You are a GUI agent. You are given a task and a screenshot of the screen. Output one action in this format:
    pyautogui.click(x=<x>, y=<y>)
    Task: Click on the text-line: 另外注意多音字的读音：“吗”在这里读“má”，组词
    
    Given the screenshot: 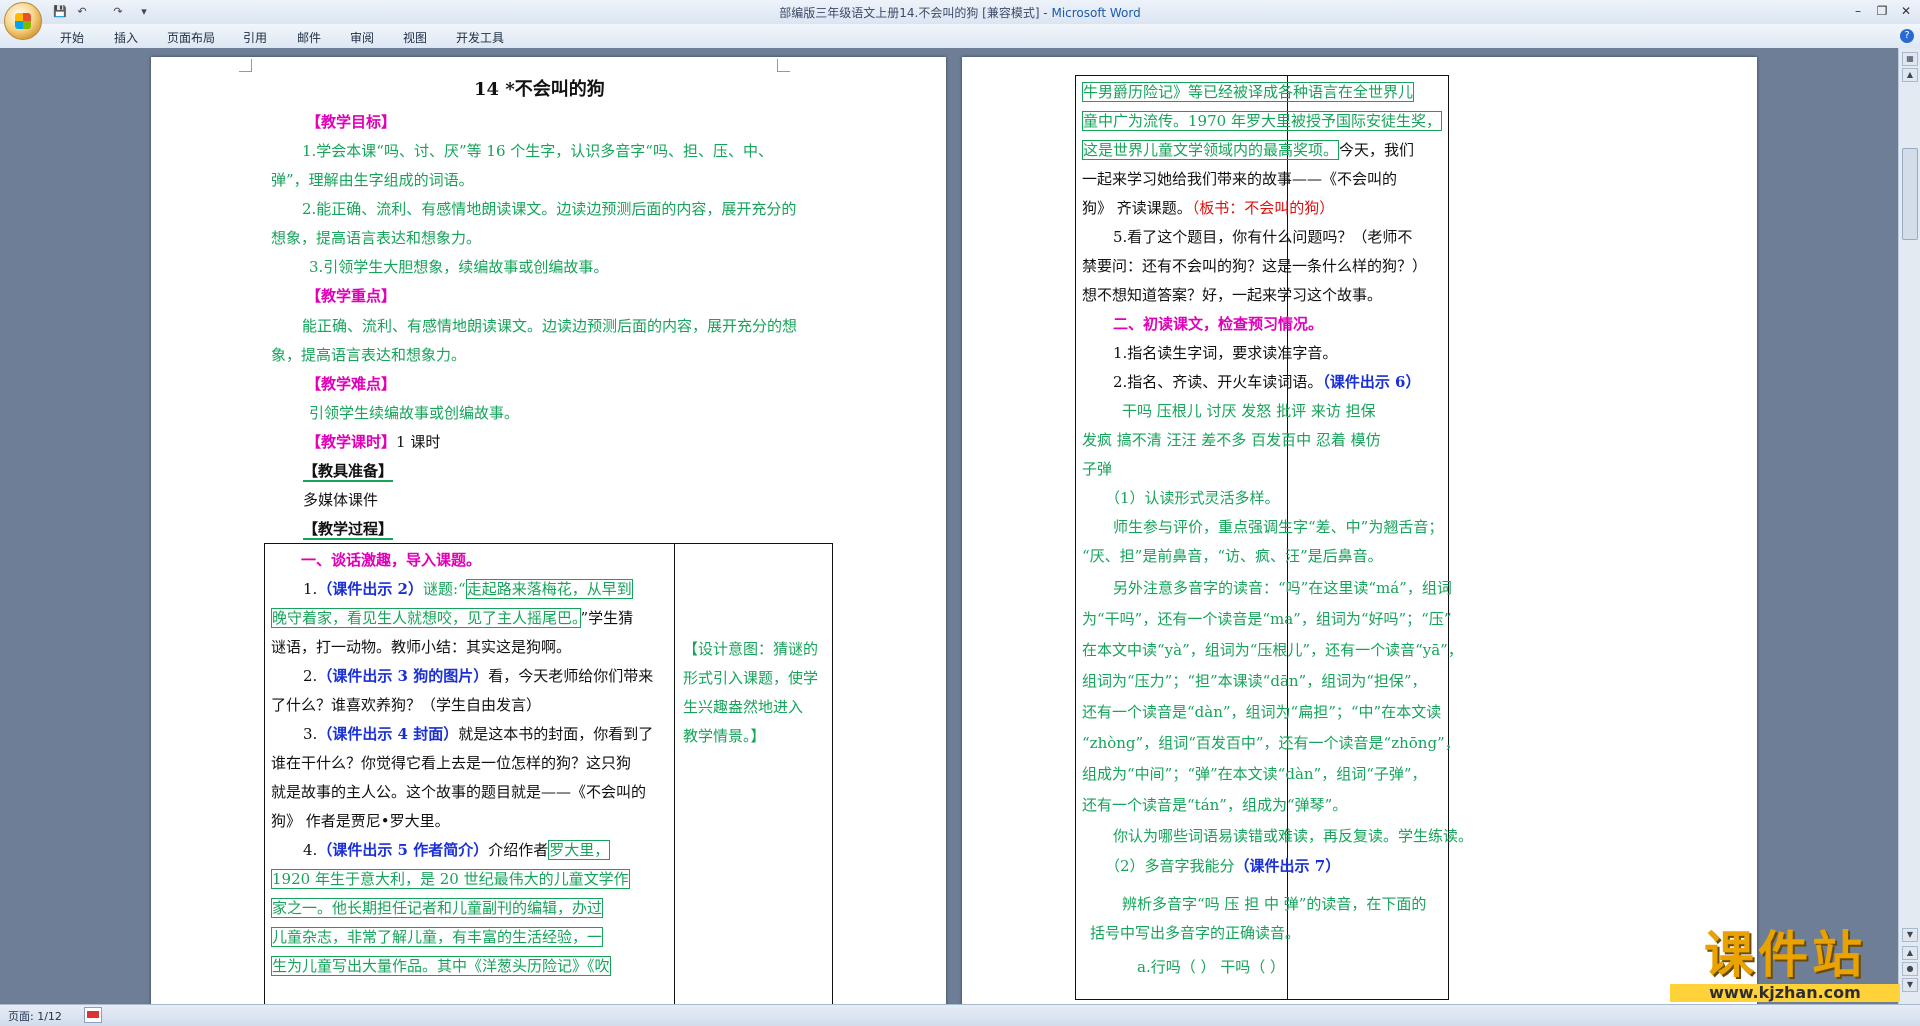 What is the action you would take?
    pyautogui.click(x=1282, y=588)
    